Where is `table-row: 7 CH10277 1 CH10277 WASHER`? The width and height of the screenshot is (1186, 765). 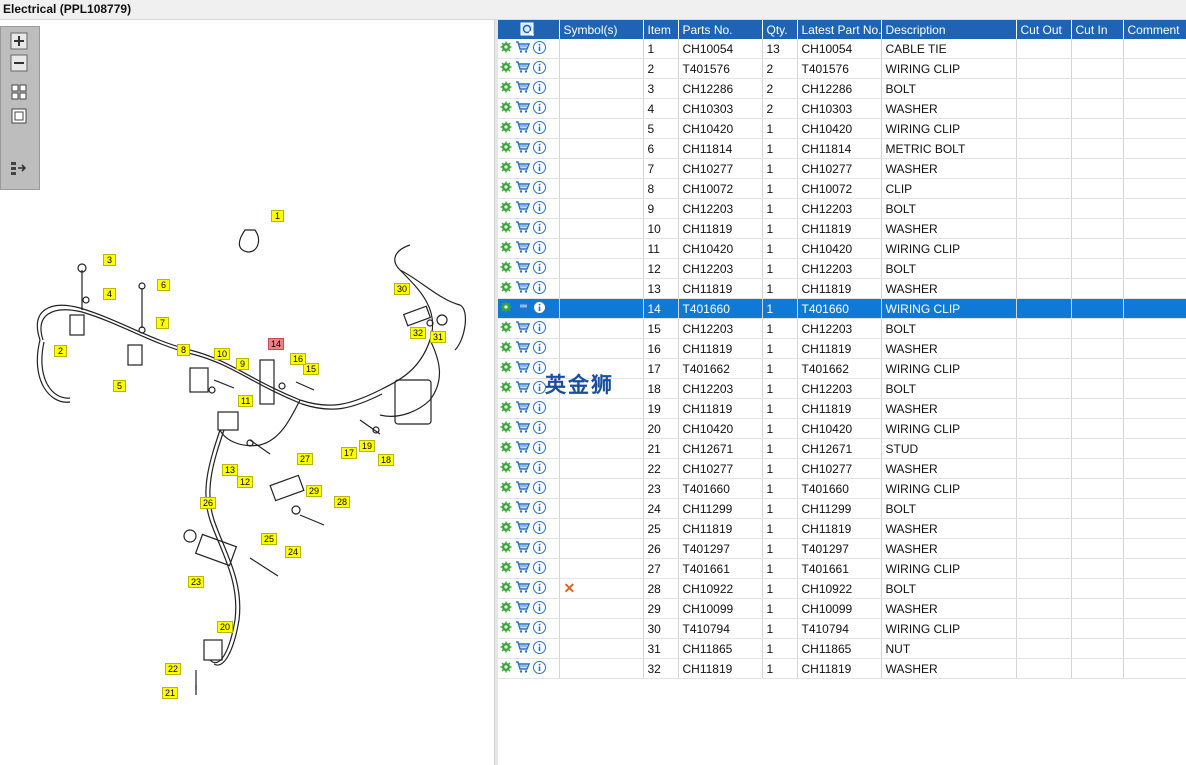
table-row: 7 CH10277 1 CH10277 WASHER is located at coordinates (842, 168).